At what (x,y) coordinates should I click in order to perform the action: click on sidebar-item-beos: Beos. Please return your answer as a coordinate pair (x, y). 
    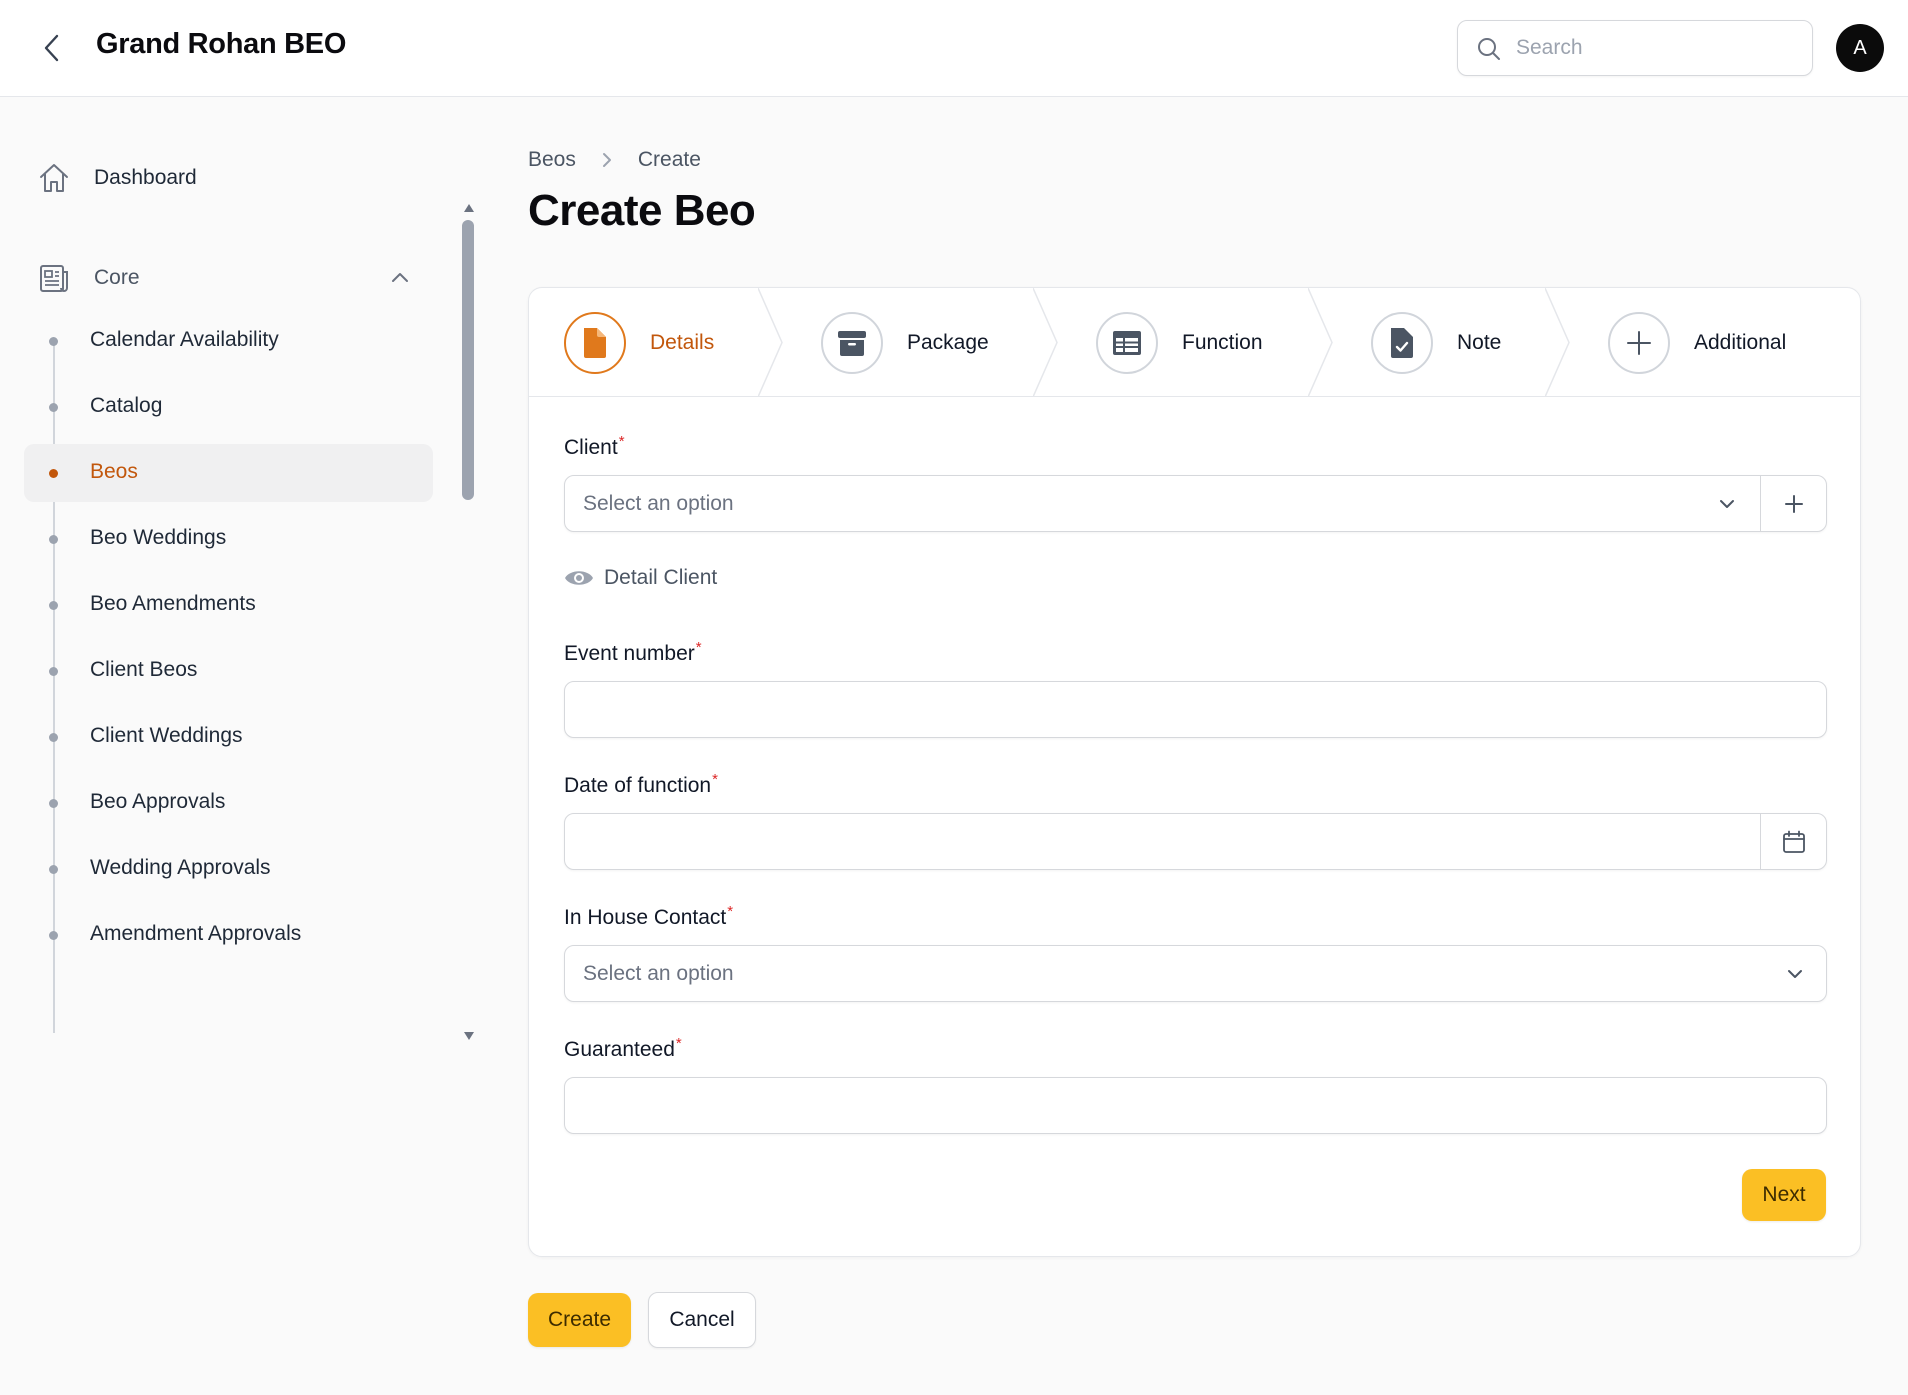
    Looking at the image, I should click on (228, 473).